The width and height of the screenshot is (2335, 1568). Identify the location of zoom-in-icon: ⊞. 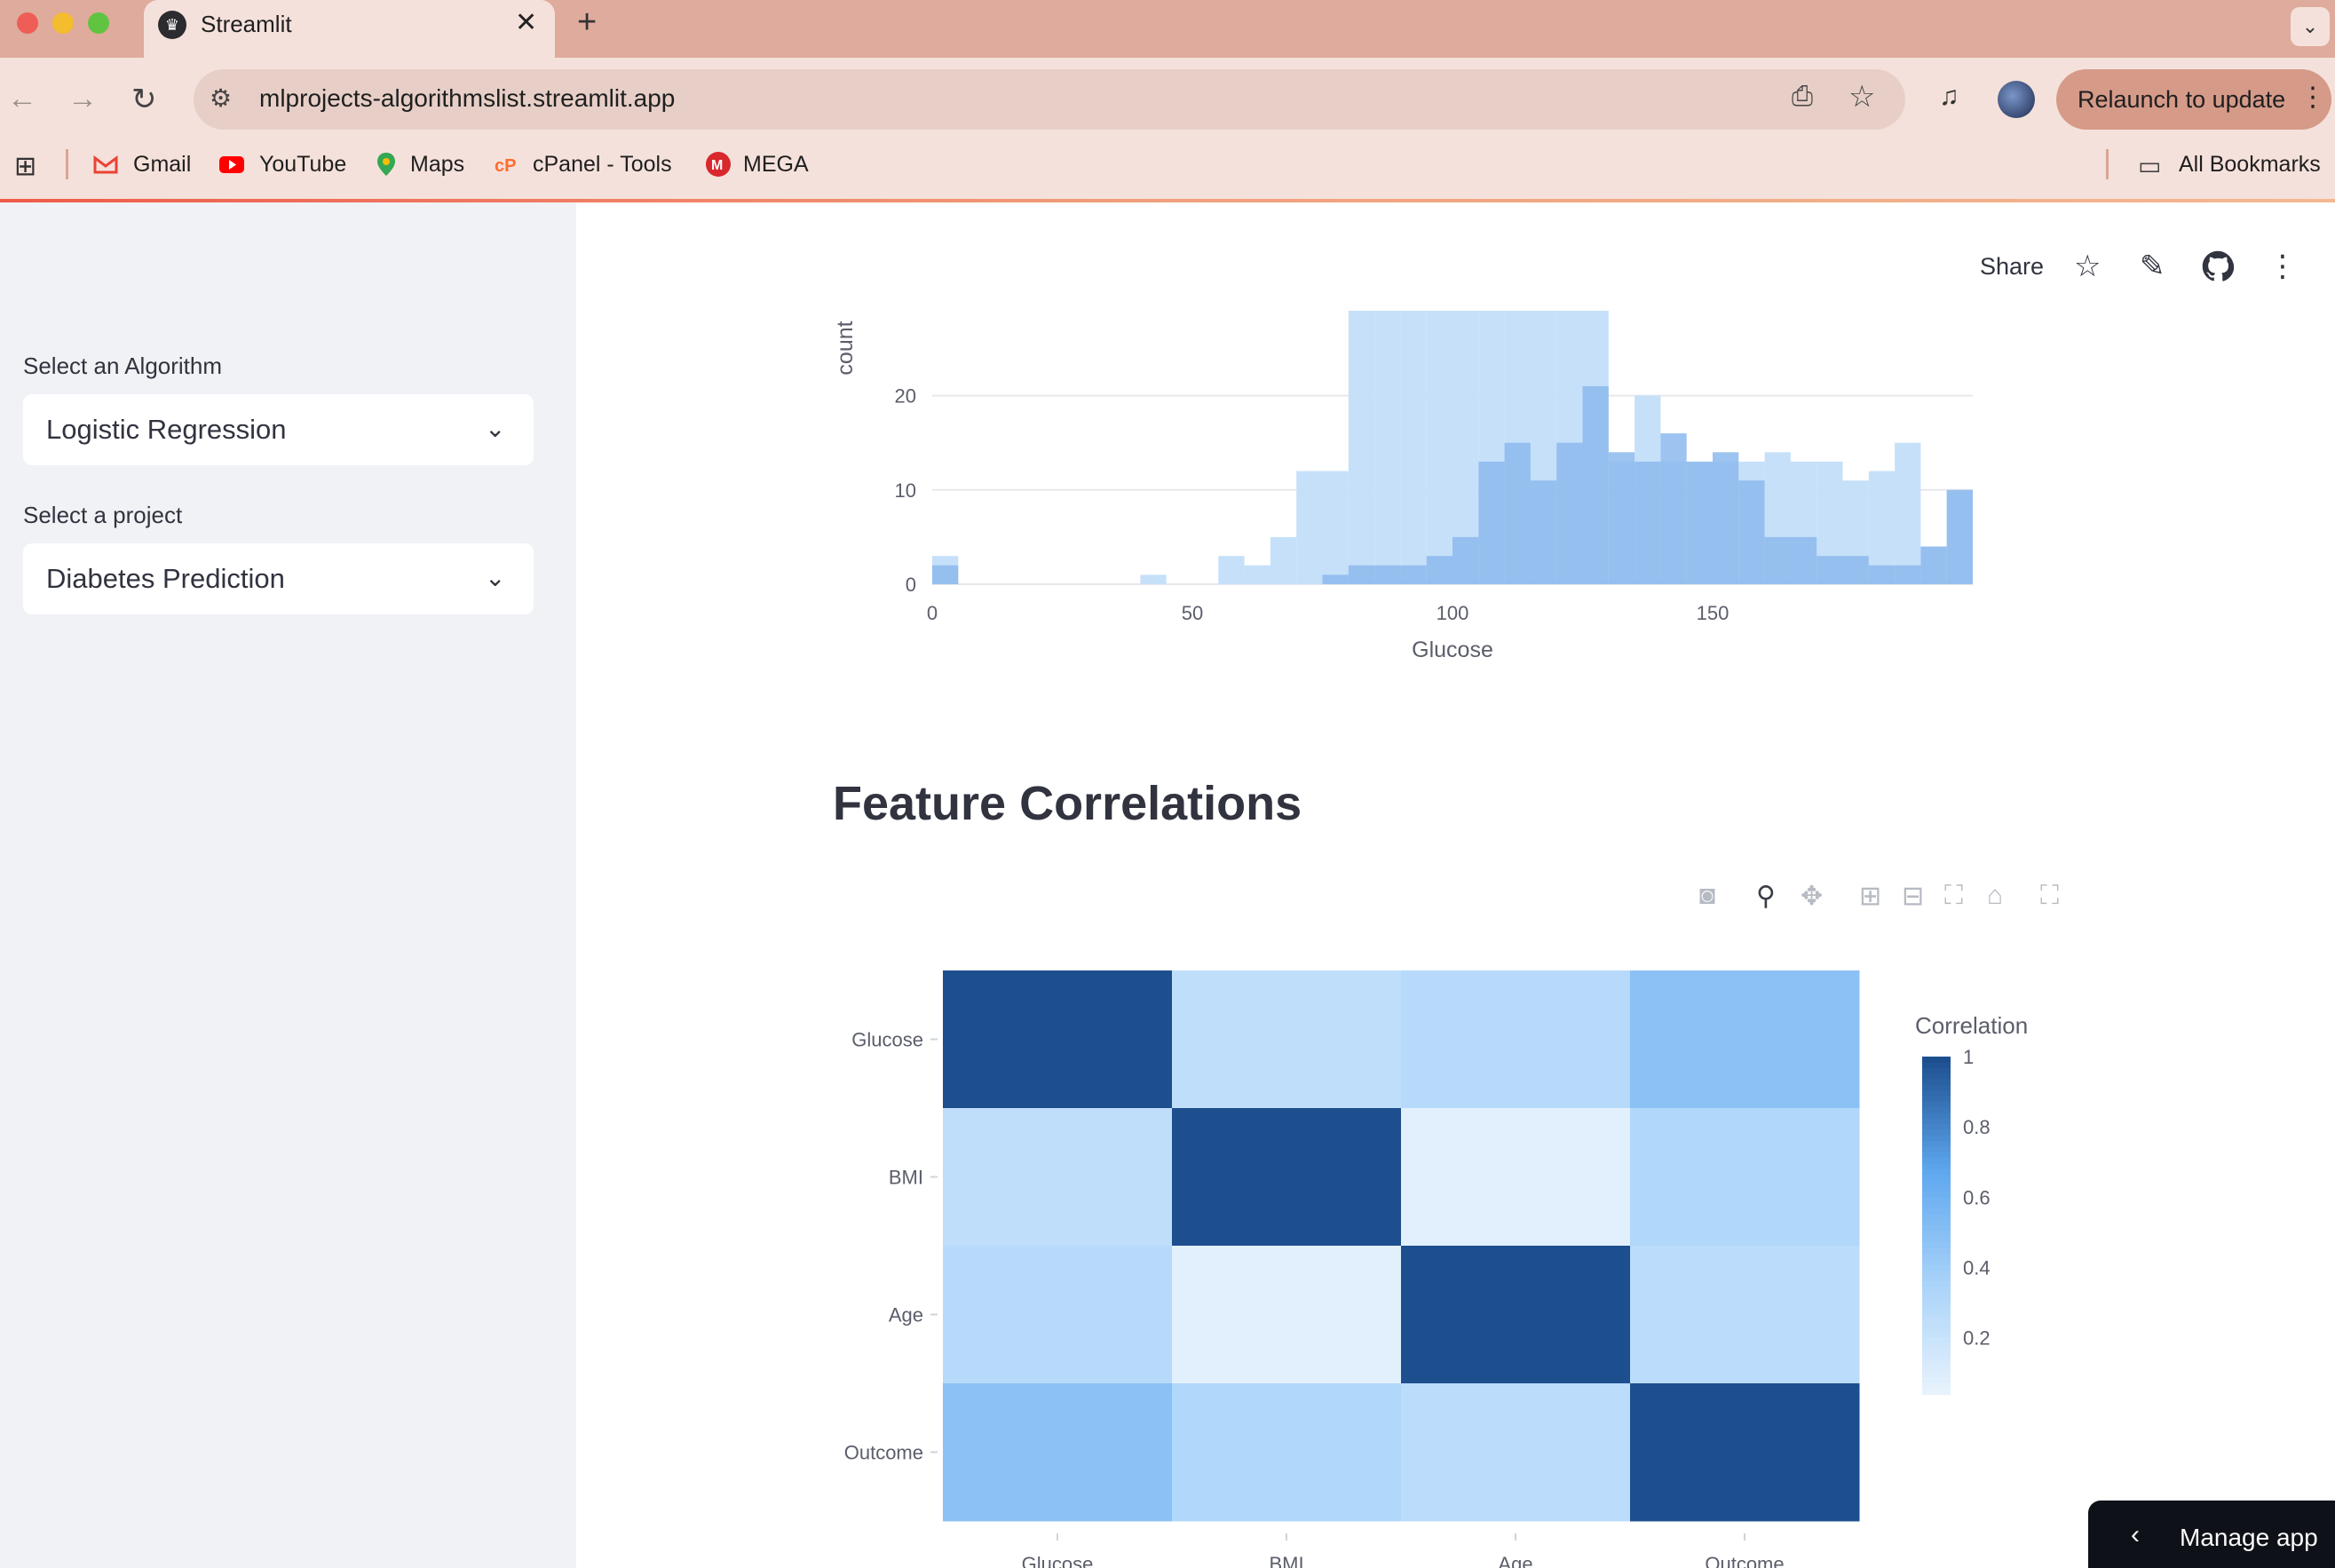
(1870, 896).